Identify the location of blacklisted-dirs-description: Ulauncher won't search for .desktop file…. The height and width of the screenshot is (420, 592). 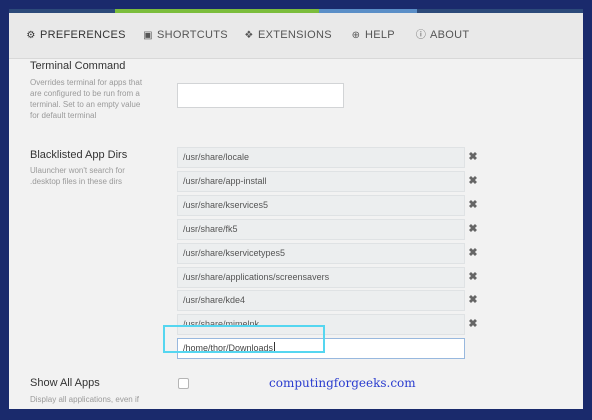
(77, 176).